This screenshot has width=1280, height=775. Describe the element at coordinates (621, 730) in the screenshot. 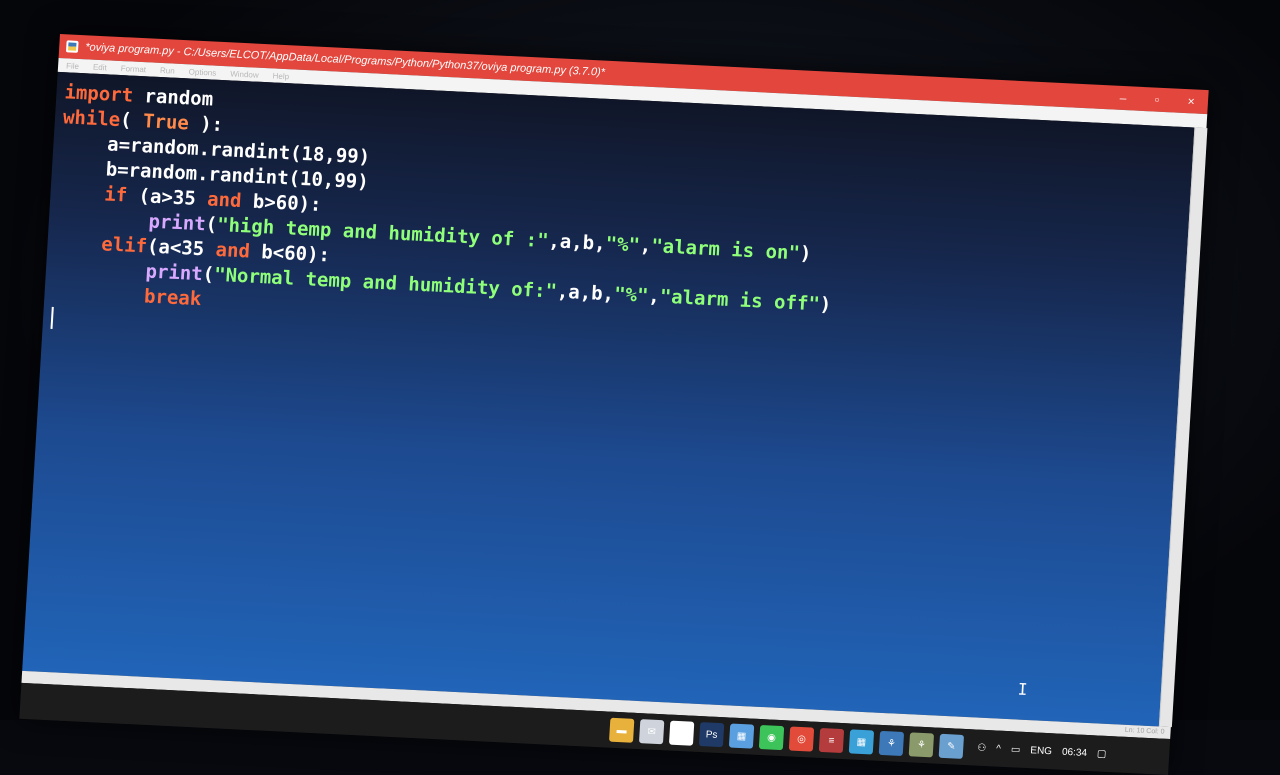

I see `folder-icon: ▬` at that location.